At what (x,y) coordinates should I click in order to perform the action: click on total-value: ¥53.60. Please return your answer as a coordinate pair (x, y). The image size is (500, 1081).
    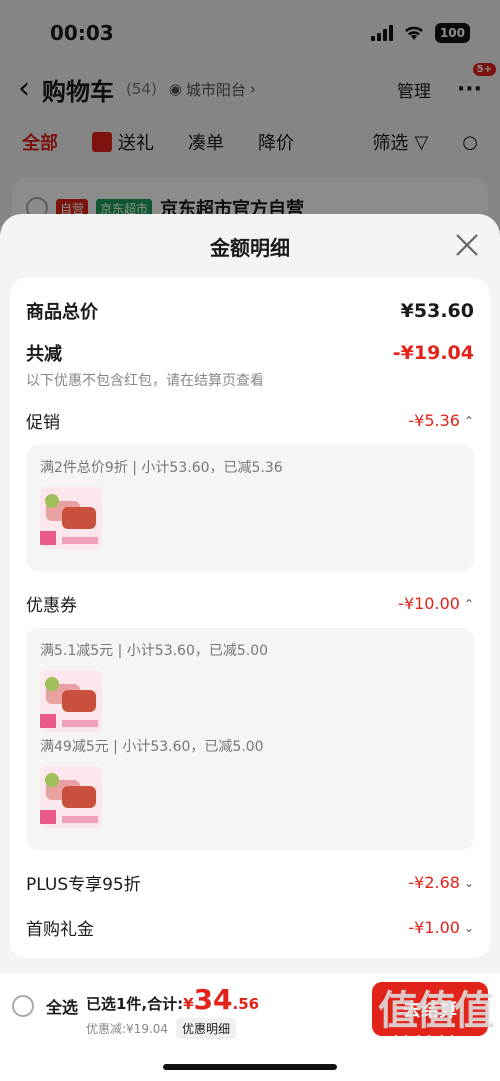
    Looking at the image, I should click on (437, 311).